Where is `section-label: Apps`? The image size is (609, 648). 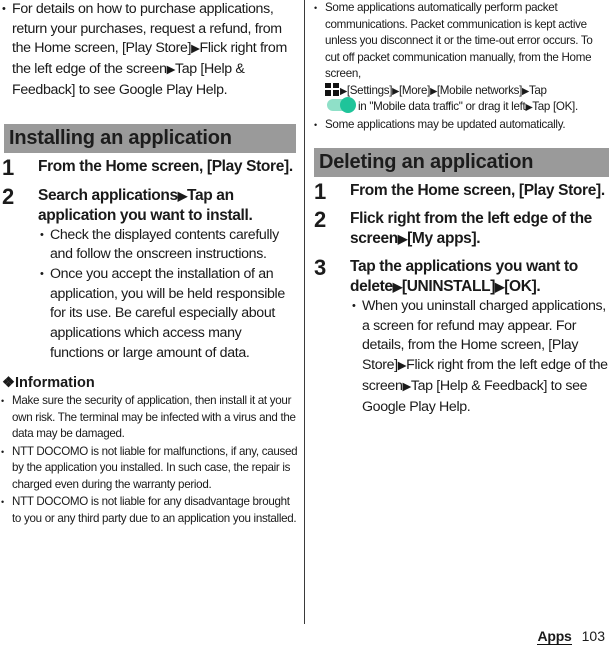 section-label: Apps is located at coordinates (554, 636).